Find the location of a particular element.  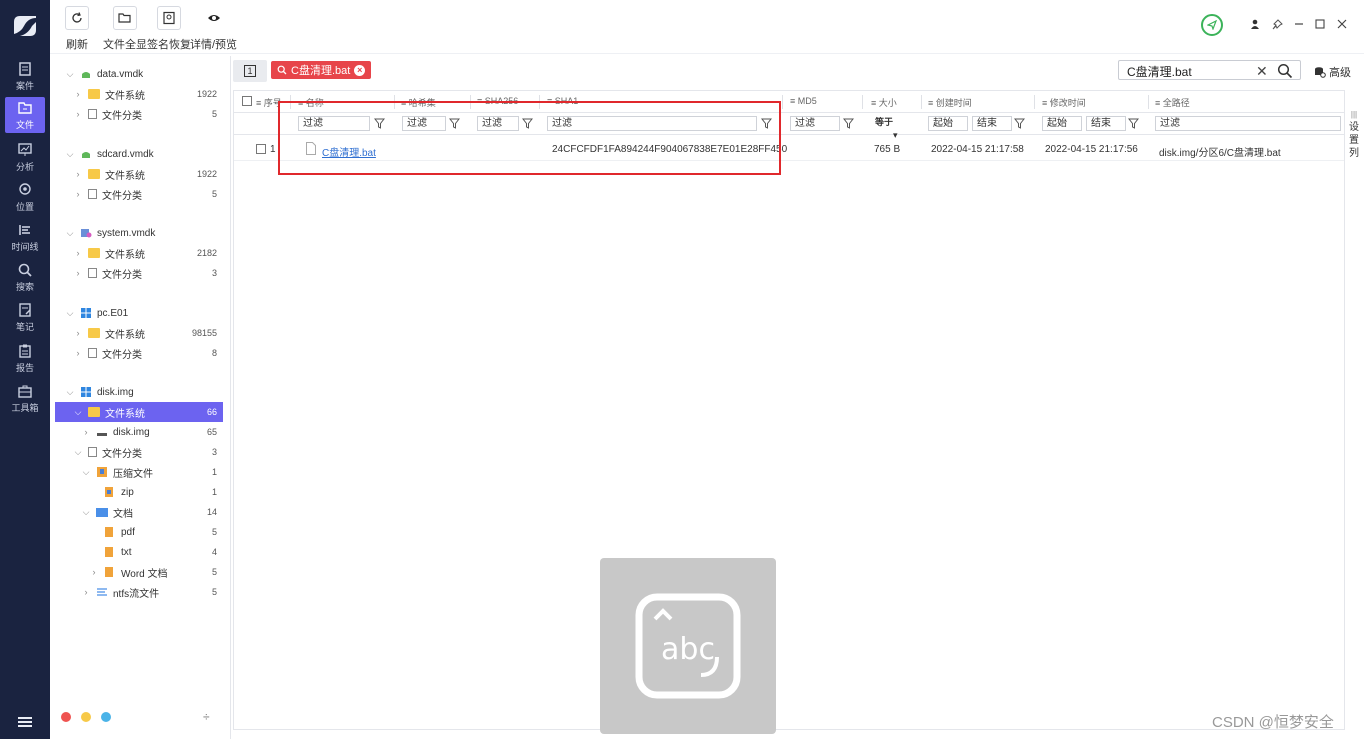

tree-source-data-vmdk: ⌵ data.vmdk is located at coordinates (139, 74).